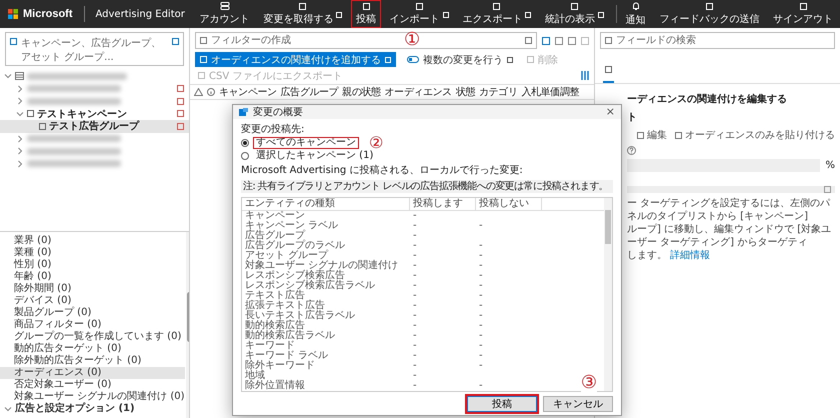 The image size is (840, 418). What do you see at coordinates (92, 397) in the screenshot?
I see `list-item: 対象ユーザー シグナルの関連付け (0)` at bounding box center [92, 397].